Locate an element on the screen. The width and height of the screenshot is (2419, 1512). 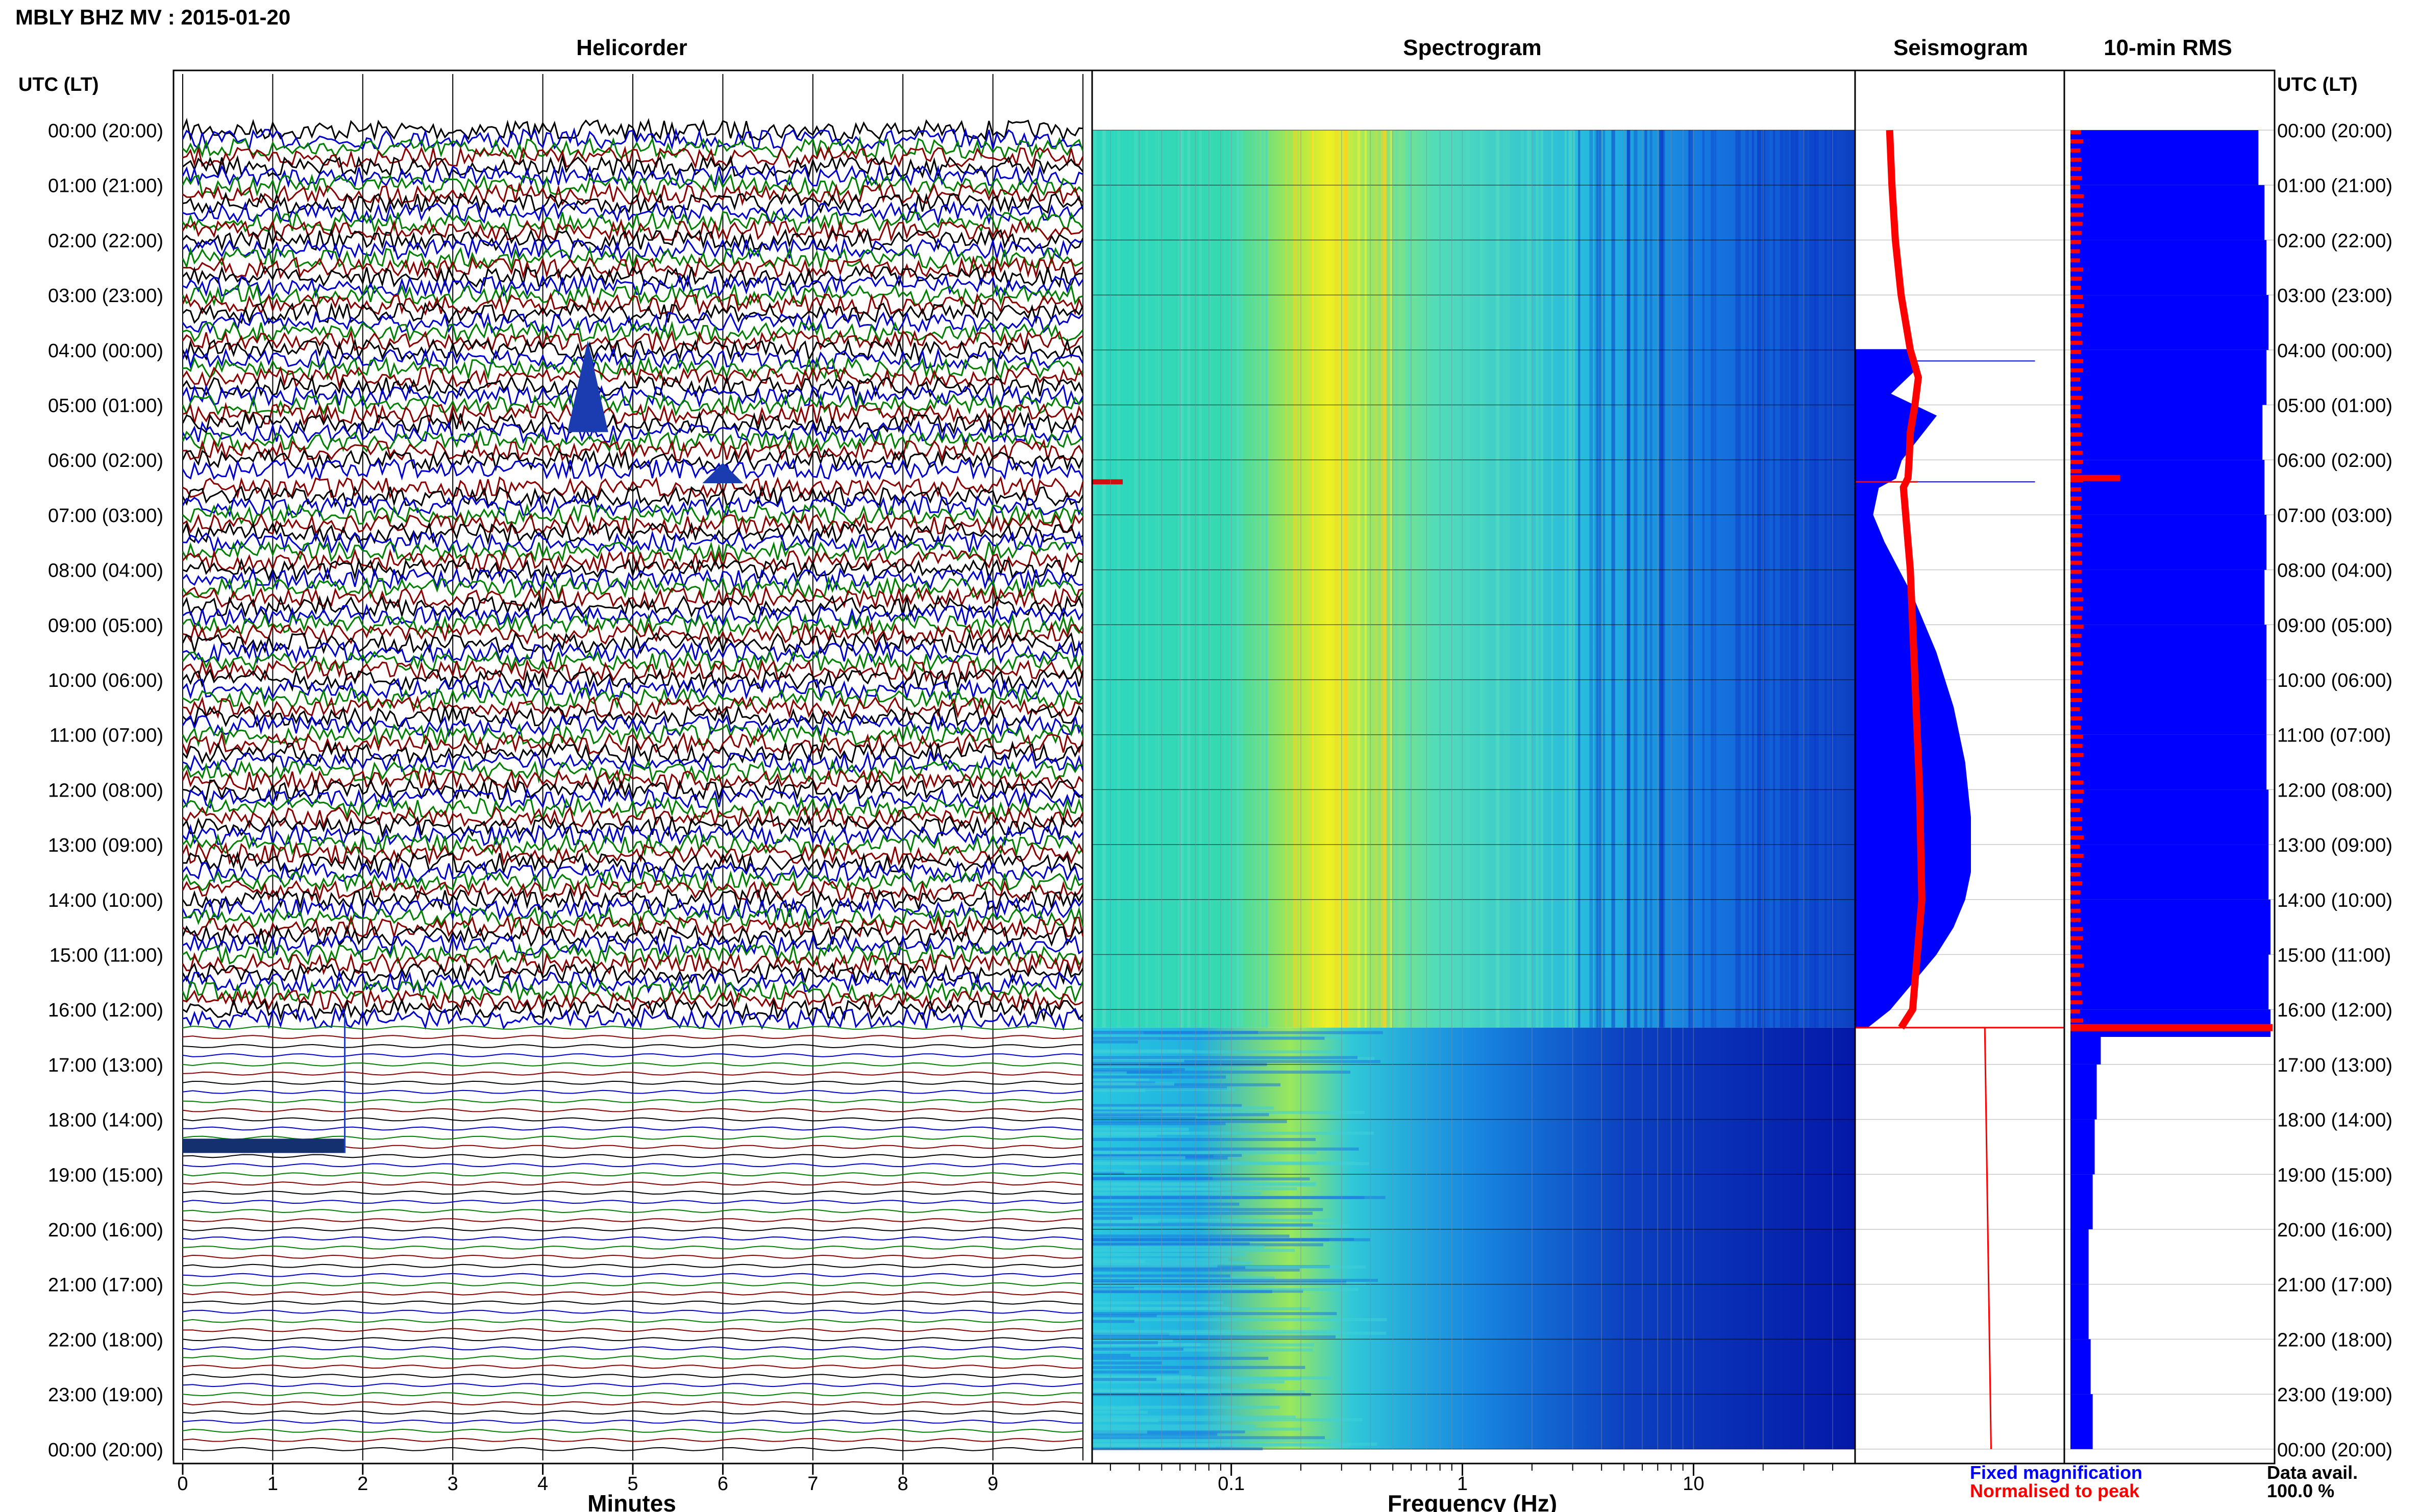
time-label-left: 00:00 (20:00) is located at coordinates (105, 1450).